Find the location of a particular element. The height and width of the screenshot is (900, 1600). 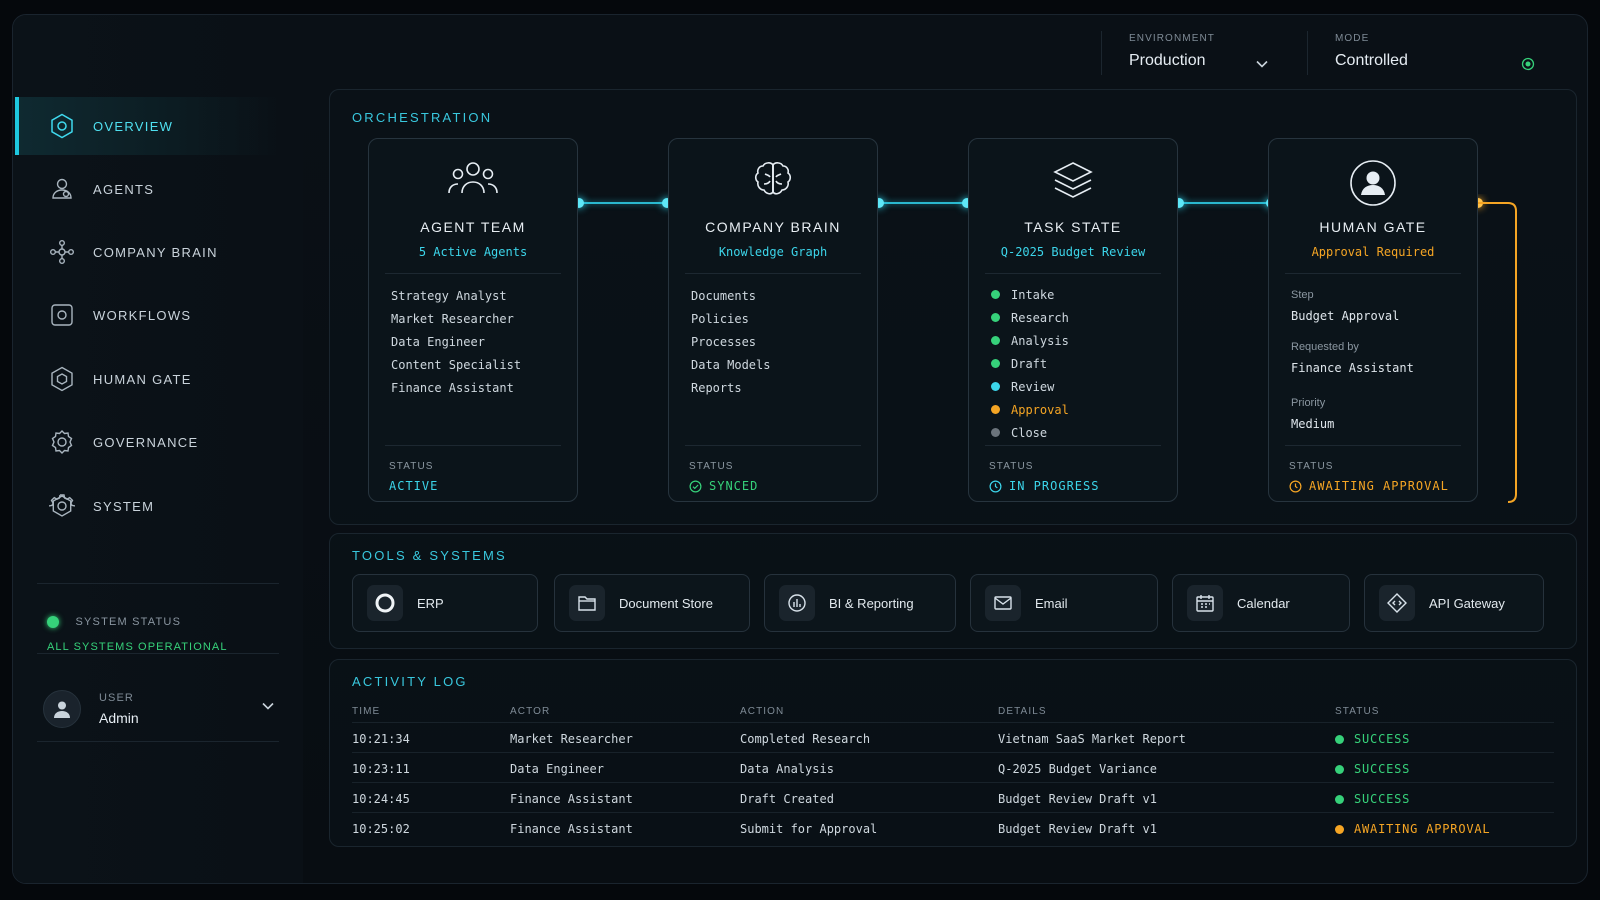

tool-api-gateway: API Gateway is located at coordinates (1454, 603).